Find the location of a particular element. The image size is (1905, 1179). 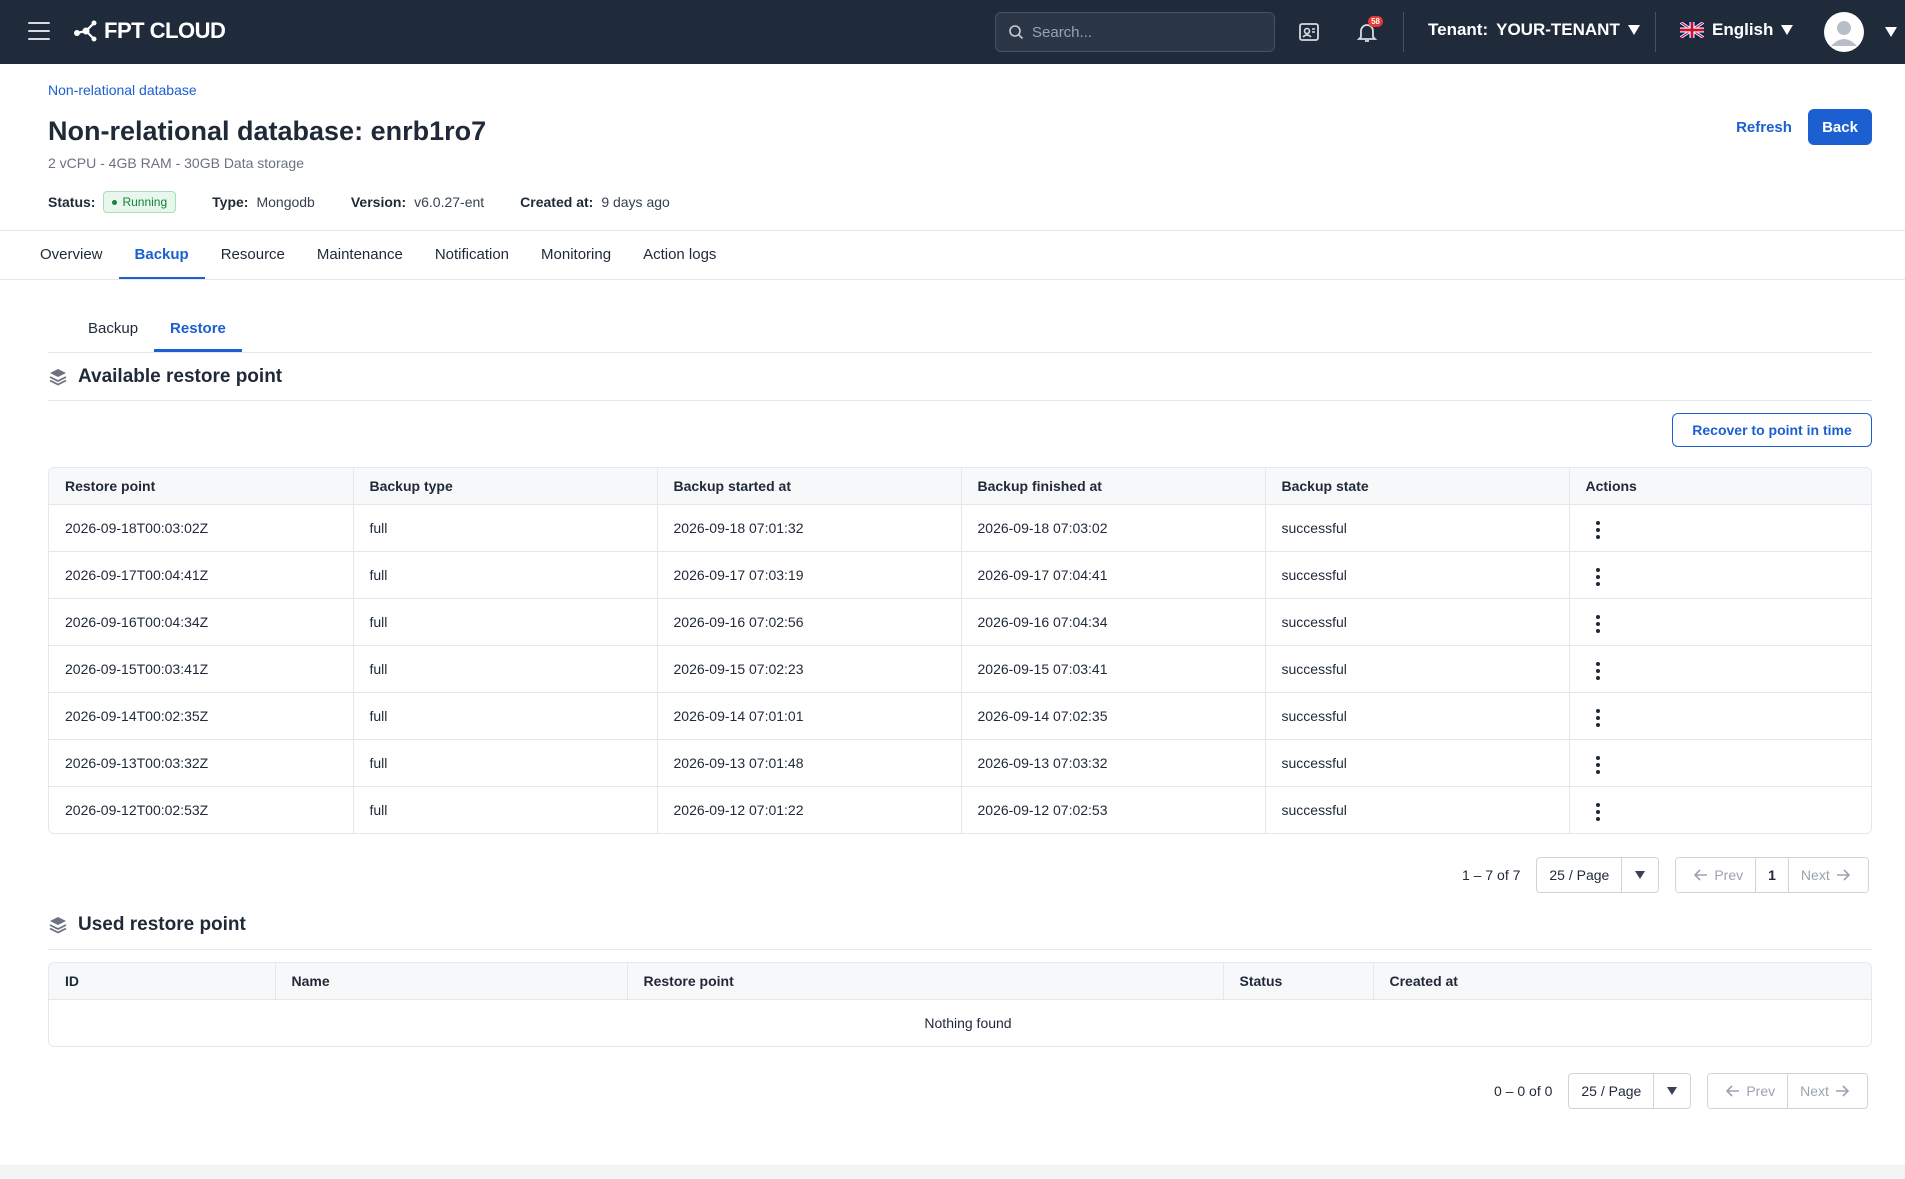

column-header: Restore point is located at coordinates (201, 486).